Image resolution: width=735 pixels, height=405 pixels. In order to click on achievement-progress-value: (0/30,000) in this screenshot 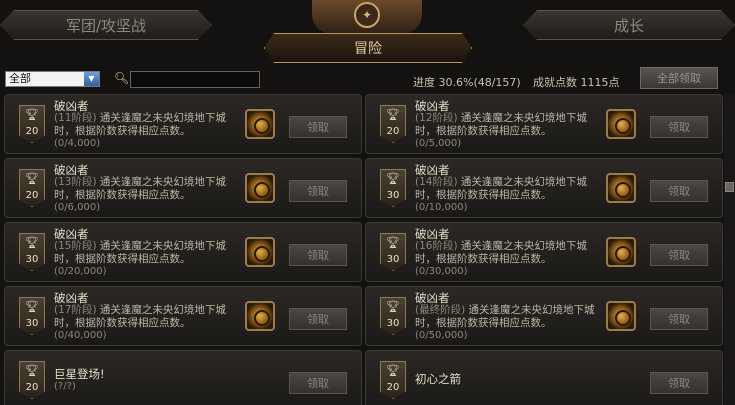, I will do `click(441, 271)`.